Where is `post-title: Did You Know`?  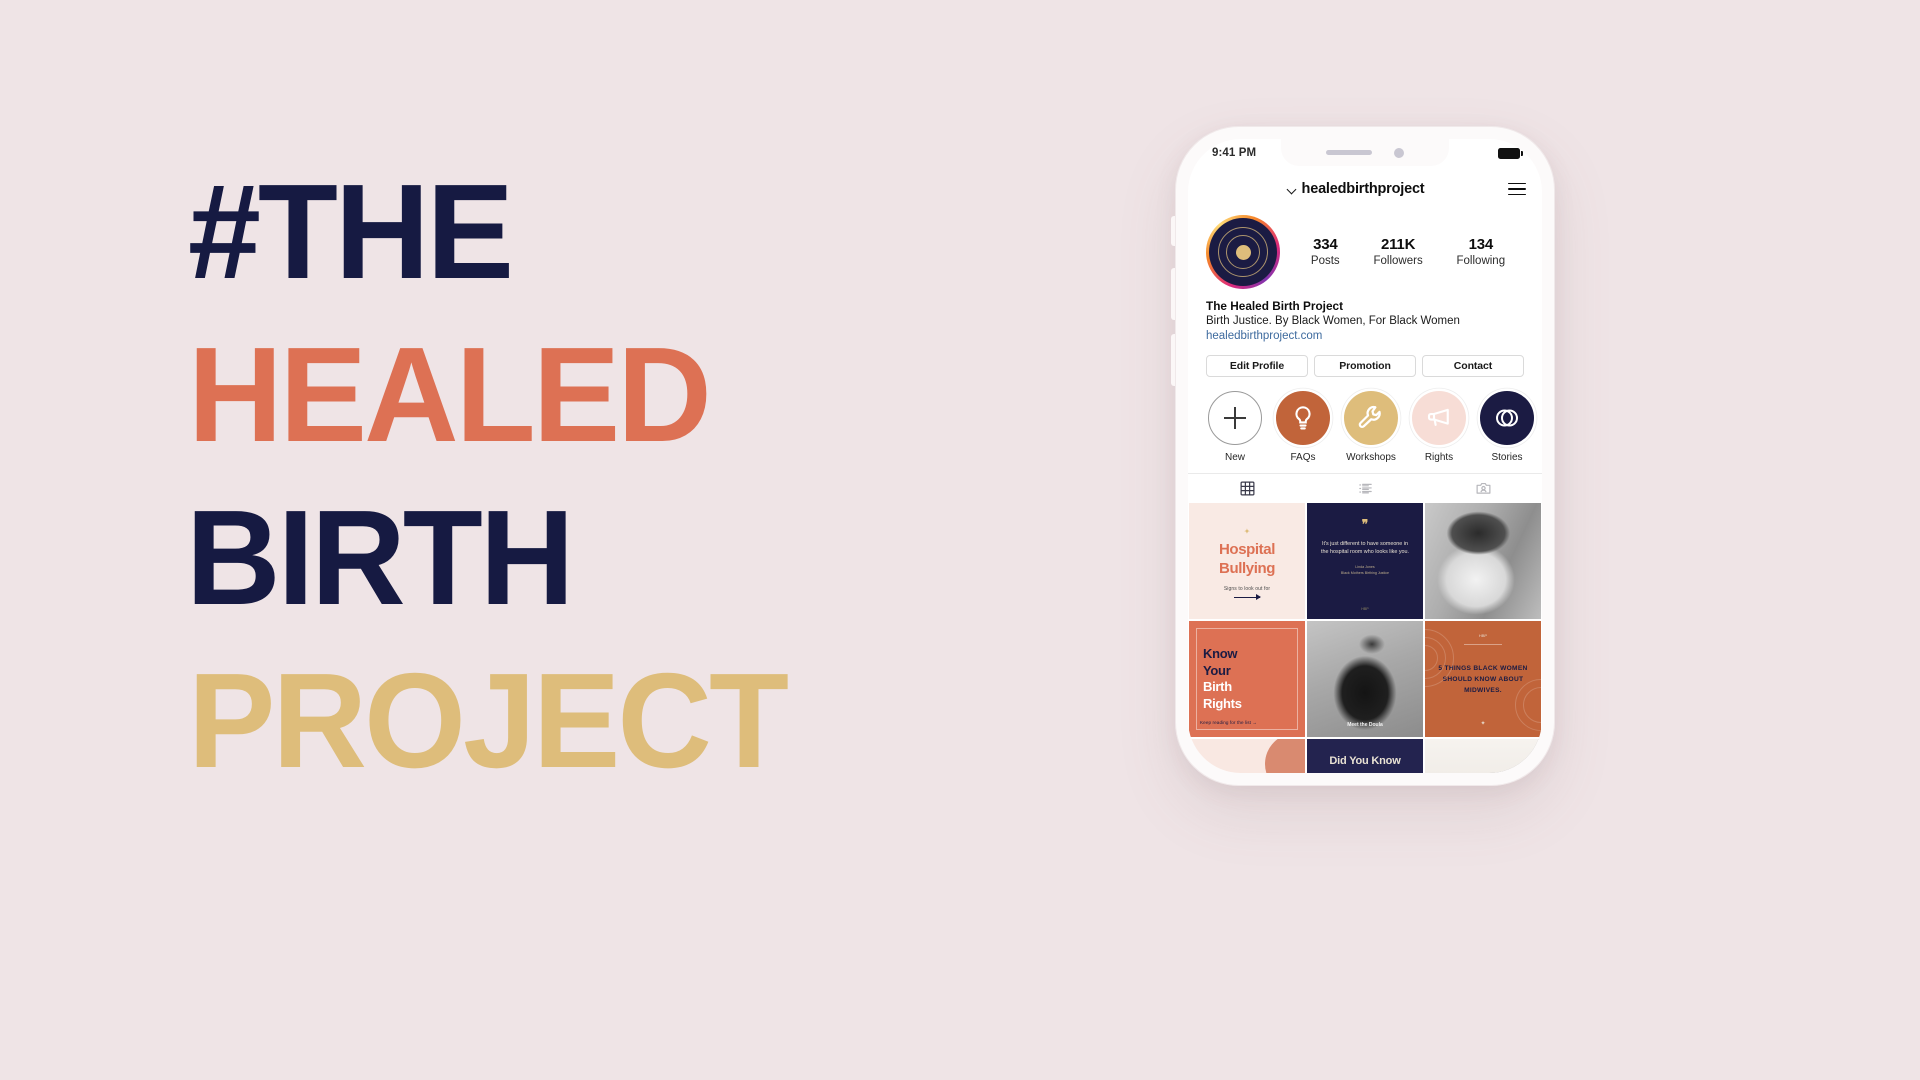
post-title: Did You Know is located at coordinates (1365, 761).